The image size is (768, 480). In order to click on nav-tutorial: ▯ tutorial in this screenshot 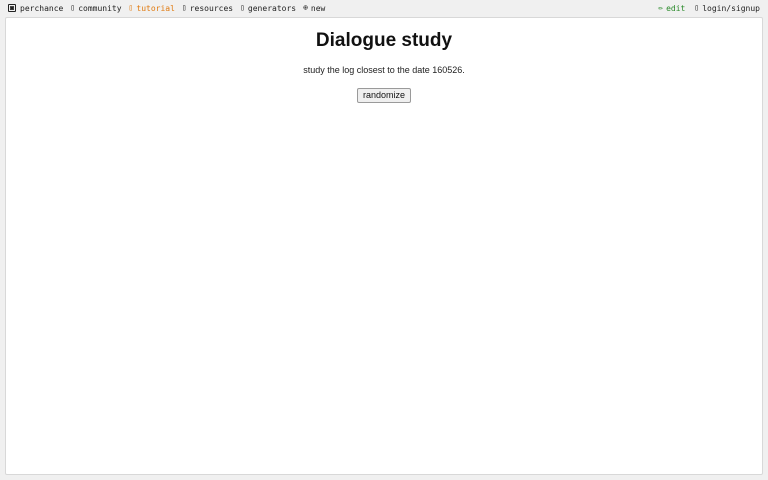, I will do `click(152, 8)`.